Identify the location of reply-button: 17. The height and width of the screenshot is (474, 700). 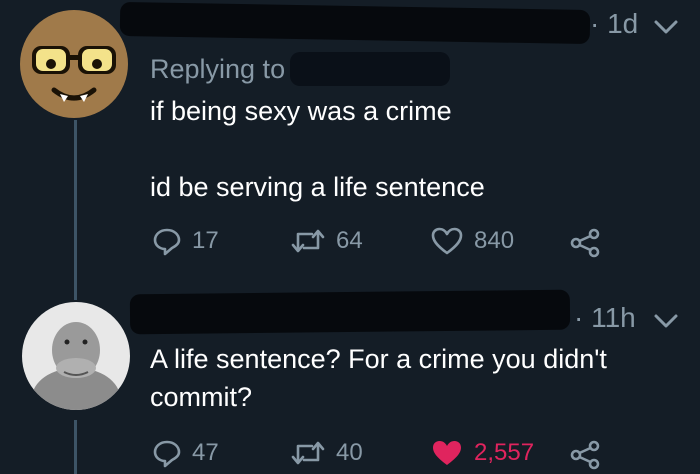
(185, 241).